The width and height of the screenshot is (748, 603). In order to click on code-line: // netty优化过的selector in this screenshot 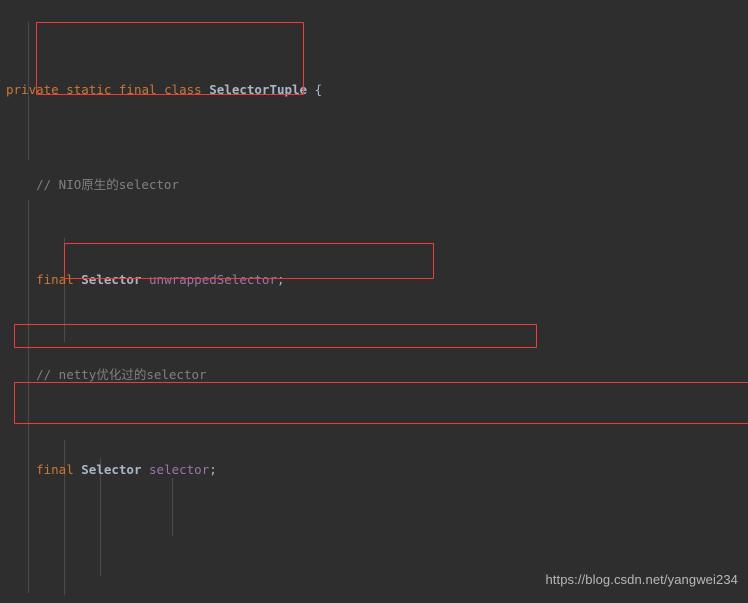, I will do `click(374, 374)`.